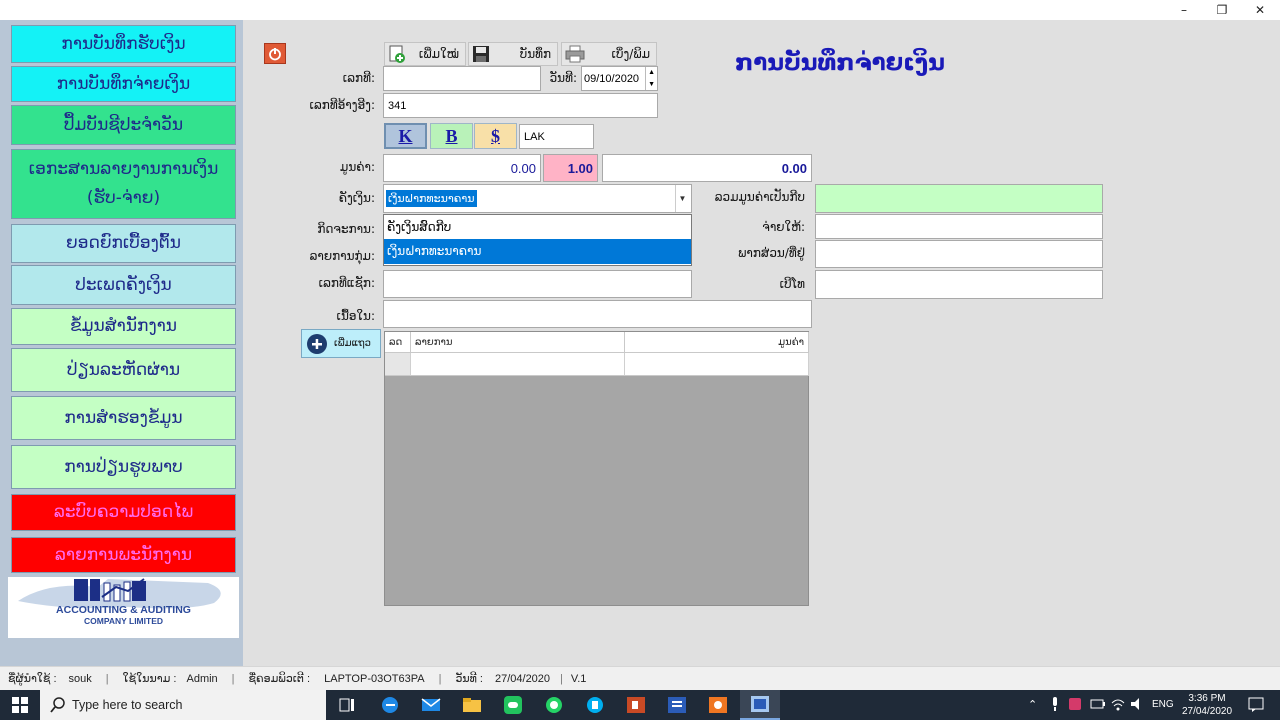 This screenshot has width=1280, height=720. Describe the element at coordinates (462, 168) in the screenshot. I see `amount-input: 0.00` at that location.